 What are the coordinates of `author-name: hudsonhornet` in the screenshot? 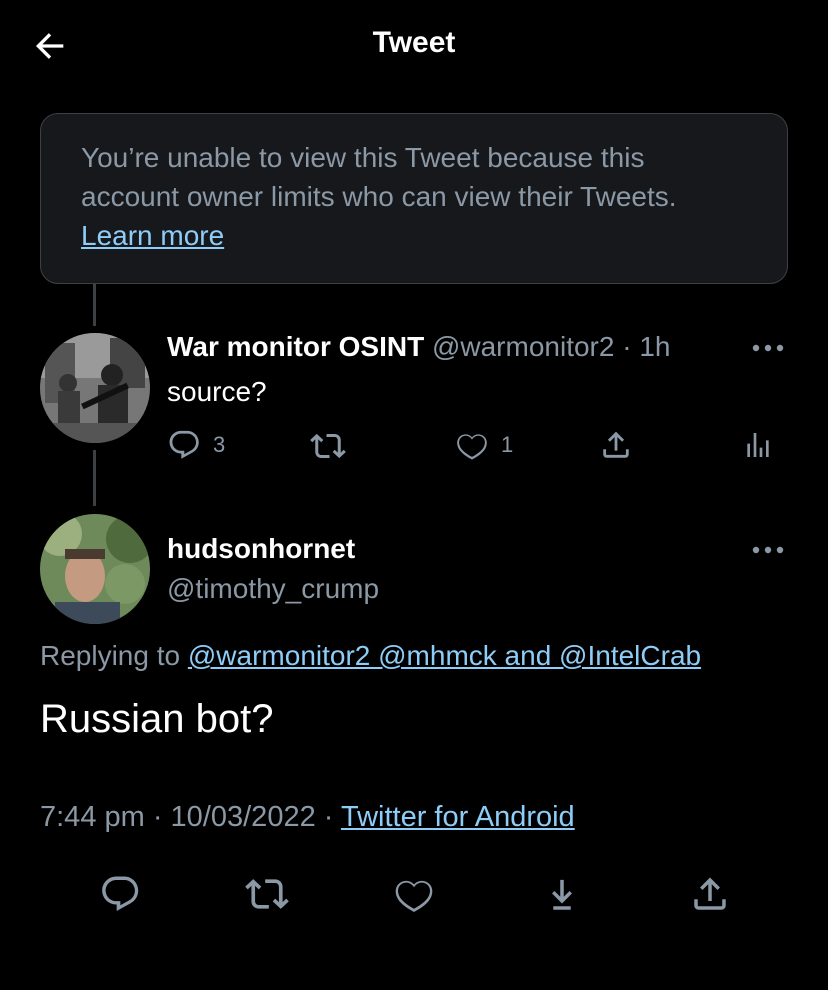 It's located at (261, 549).